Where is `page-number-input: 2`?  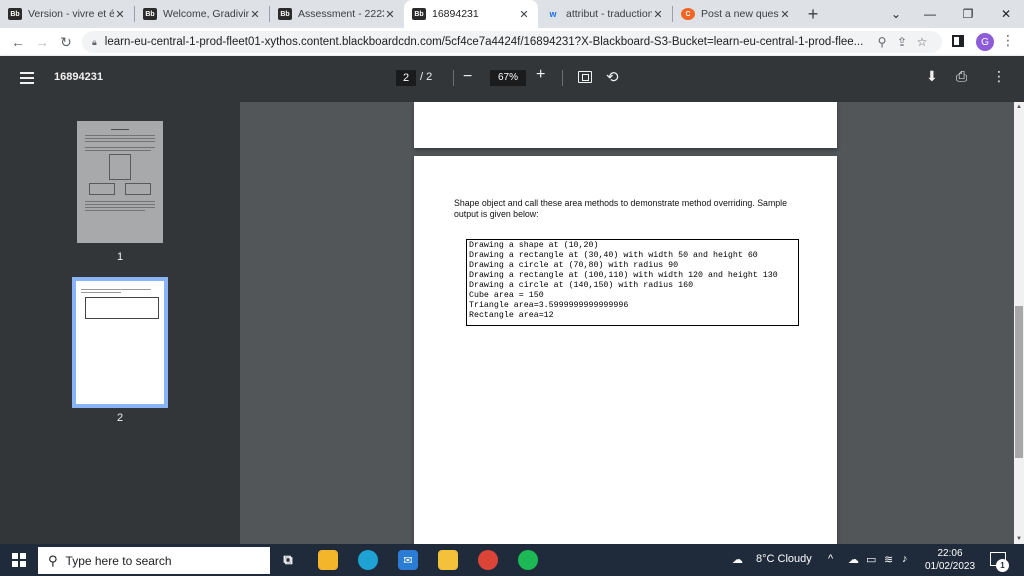
page-number-input: 2 is located at coordinates (406, 78).